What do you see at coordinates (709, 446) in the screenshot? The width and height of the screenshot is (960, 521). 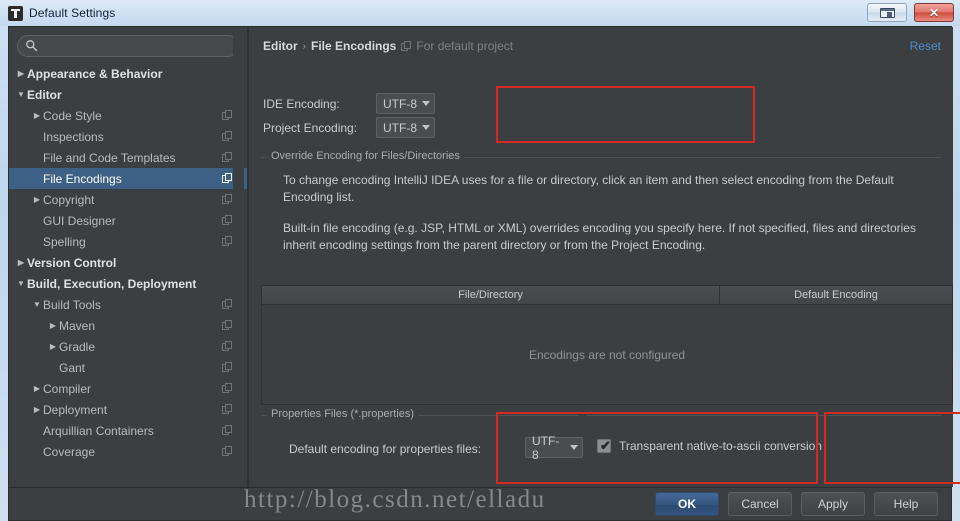 I see `native-to-ascii-checkbox-row: ✔ Transparent native-to-ascii conversion` at bounding box center [709, 446].